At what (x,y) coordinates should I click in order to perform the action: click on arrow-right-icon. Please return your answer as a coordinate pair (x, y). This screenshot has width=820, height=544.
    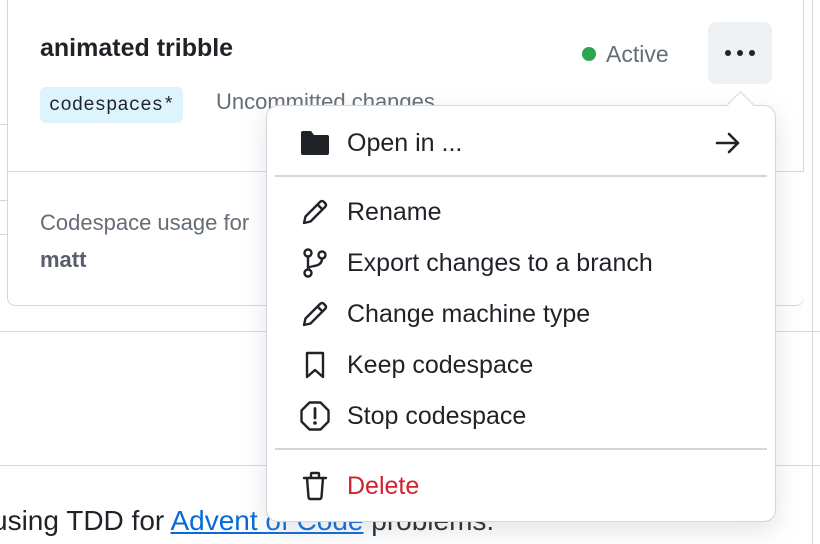
    Looking at the image, I should click on (728, 143).